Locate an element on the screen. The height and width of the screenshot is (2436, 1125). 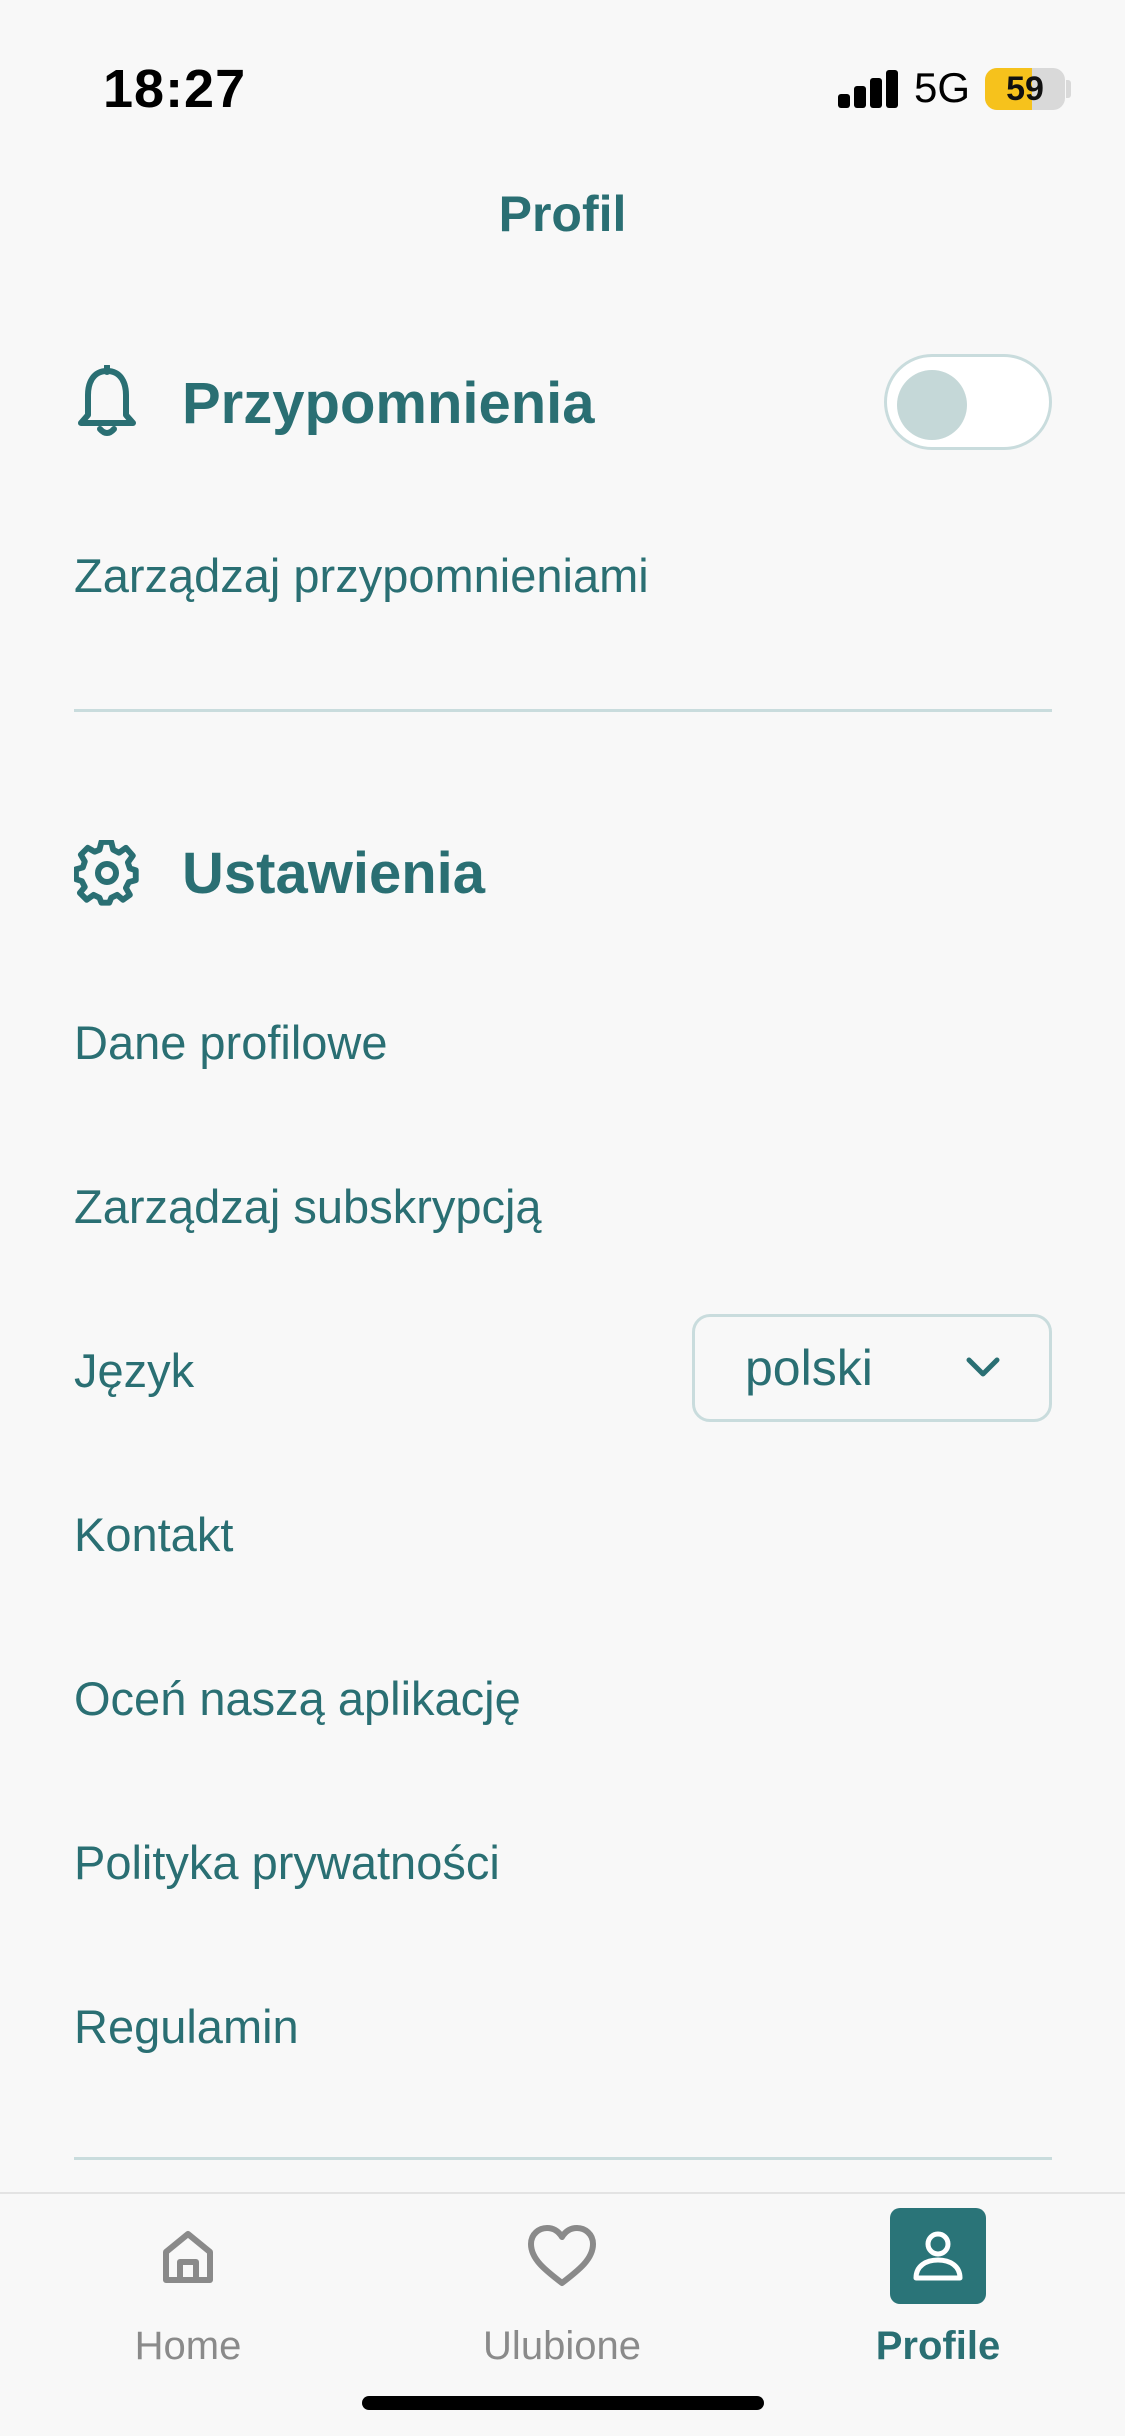
gear-icon is located at coordinates (107, 873).